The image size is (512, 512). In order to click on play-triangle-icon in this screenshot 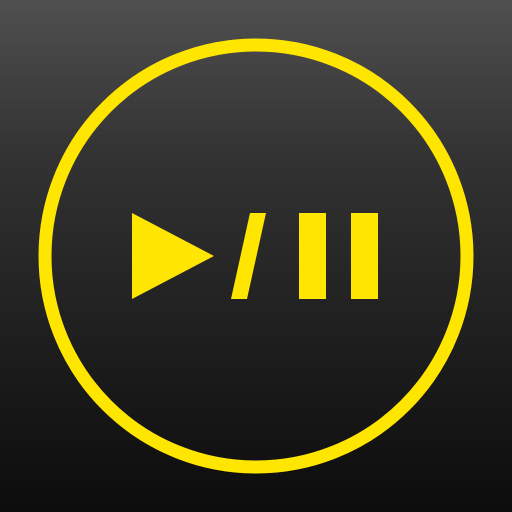, I will do `click(173, 256)`.